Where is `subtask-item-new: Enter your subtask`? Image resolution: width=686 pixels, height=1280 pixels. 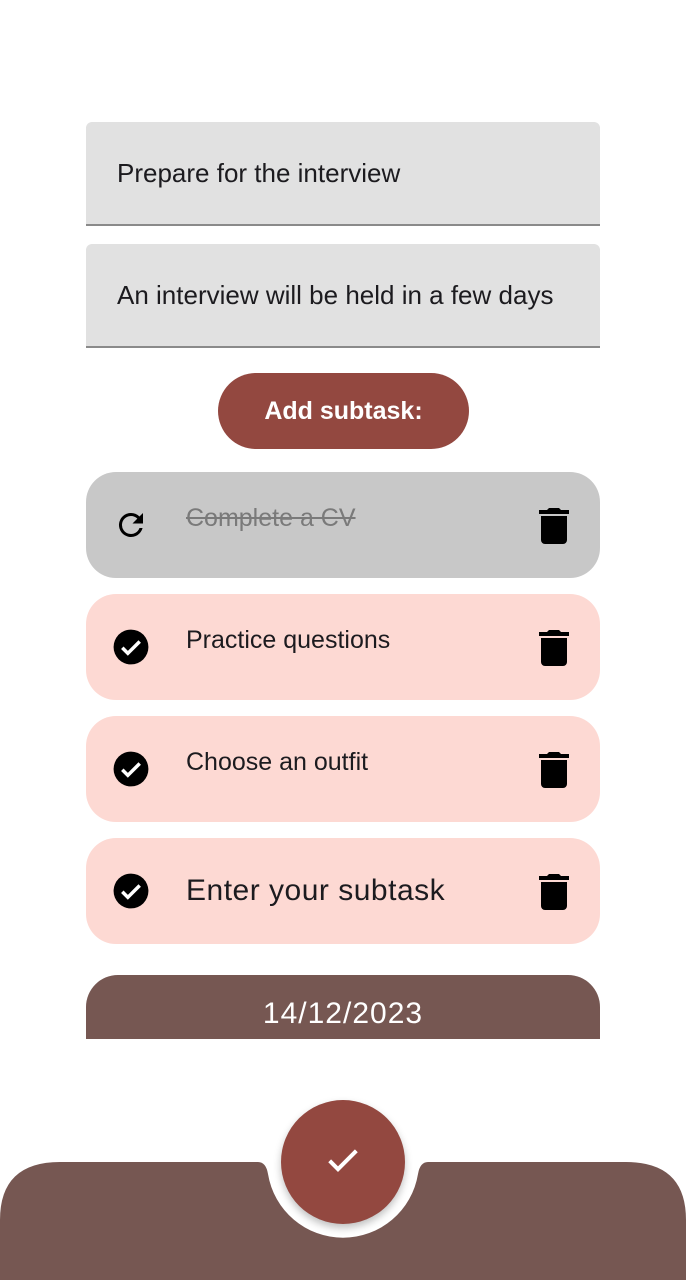 subtask-item-new: Enter your subtask is located at coordinates (343, 891).